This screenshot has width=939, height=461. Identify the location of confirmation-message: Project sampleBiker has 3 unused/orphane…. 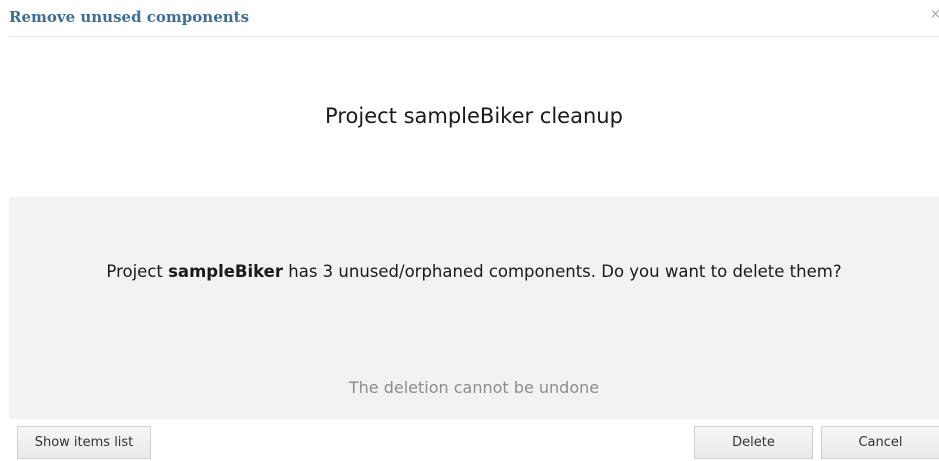
(474, 271).